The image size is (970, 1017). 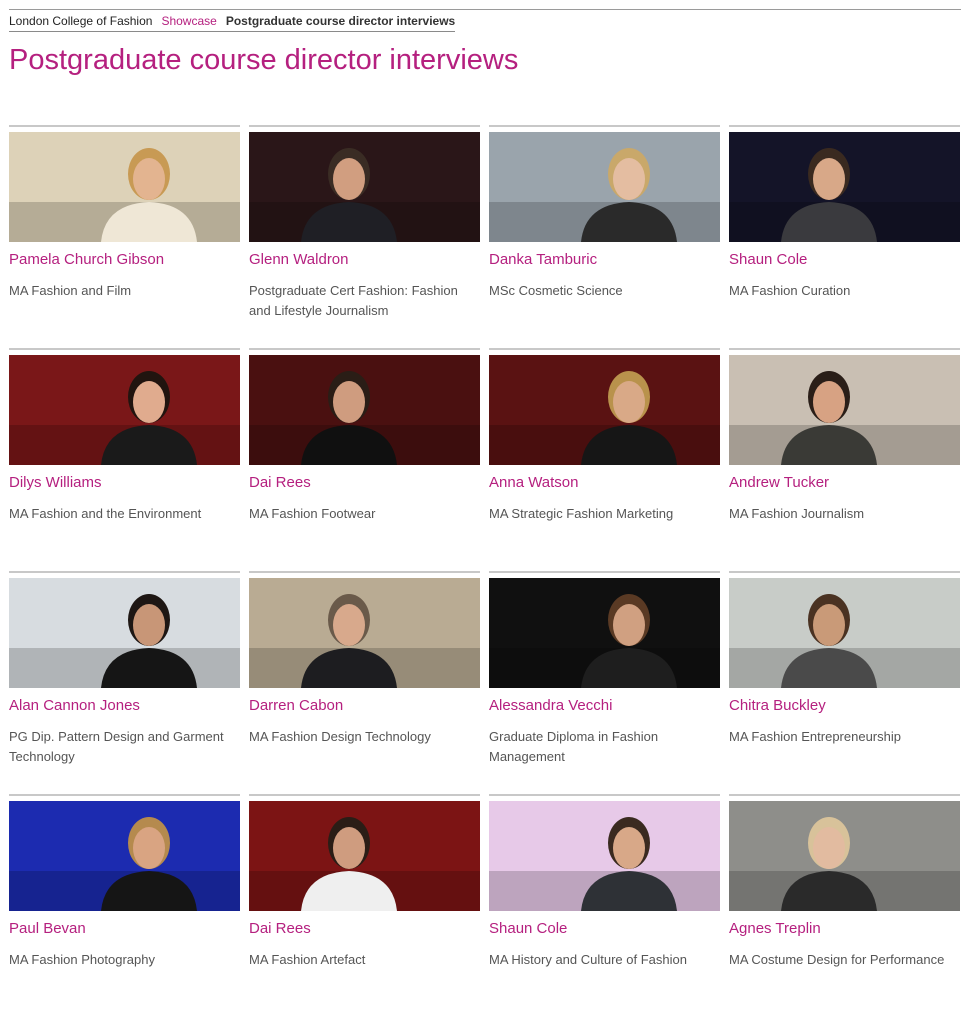 What do you see at coordinates (485, 9) in the screenshot?
I see `top-divider` at bounding box center [485, 9].